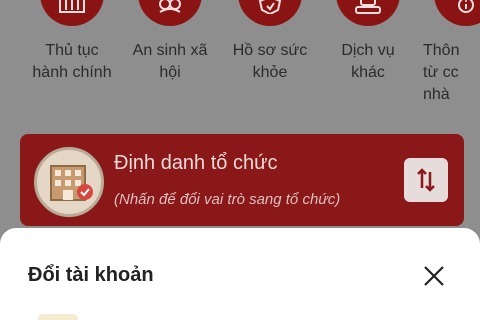 The width and height of the screenshot is (480, 320). What do you see at coordinates (170, 13) in the screenshot?
I see `community-hands-icon` at bounding box center [170, 13].